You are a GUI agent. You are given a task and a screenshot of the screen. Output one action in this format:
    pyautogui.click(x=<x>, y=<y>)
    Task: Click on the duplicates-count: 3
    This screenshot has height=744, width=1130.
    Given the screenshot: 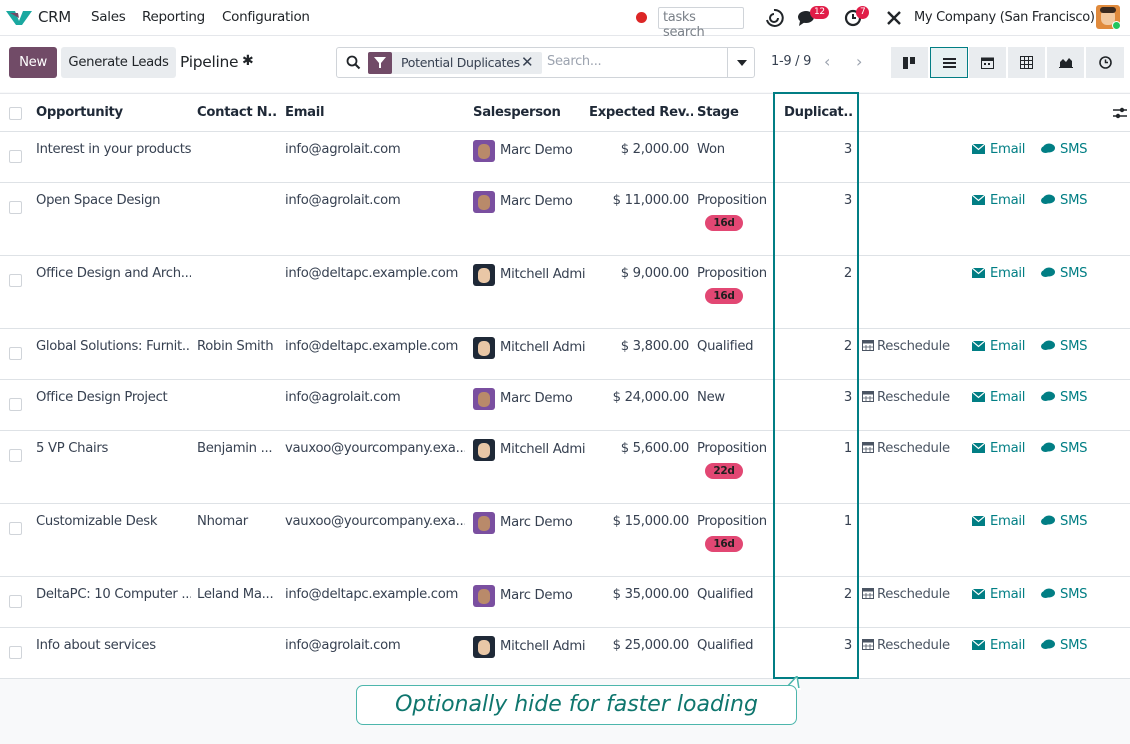 What is the action you would take?
    pyautogui.click(x=847, y=200)
    